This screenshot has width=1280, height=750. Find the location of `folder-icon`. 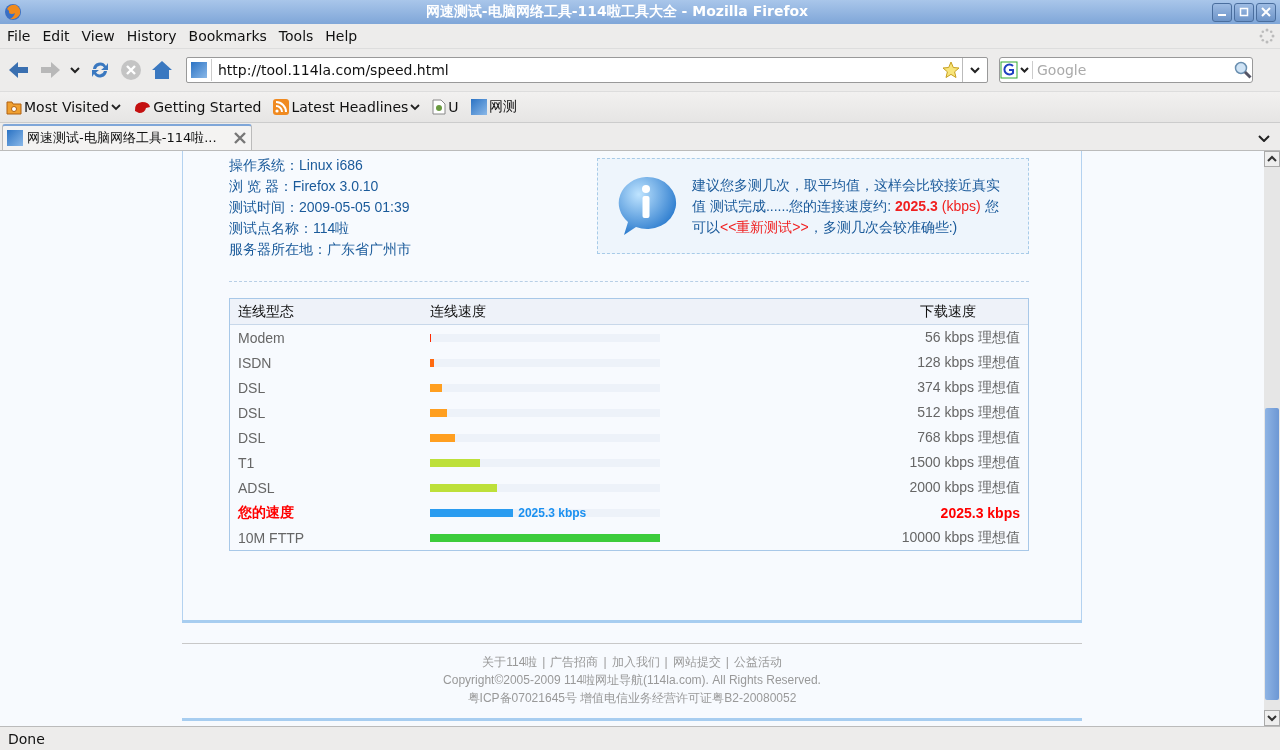

folder-icon is located at coordinates (14, 107).